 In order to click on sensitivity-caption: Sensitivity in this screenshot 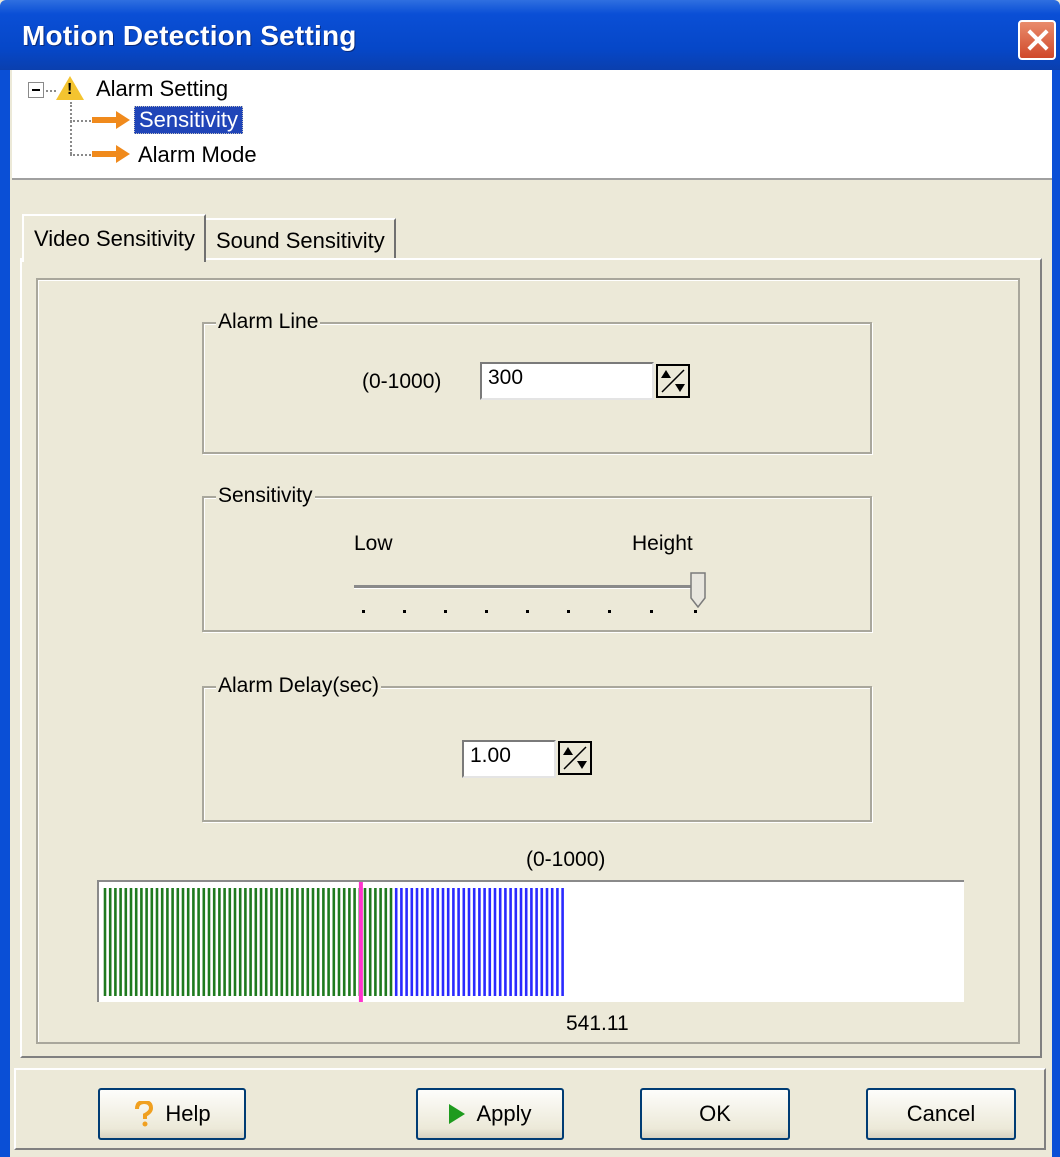, I will do `click(265, 496)`.